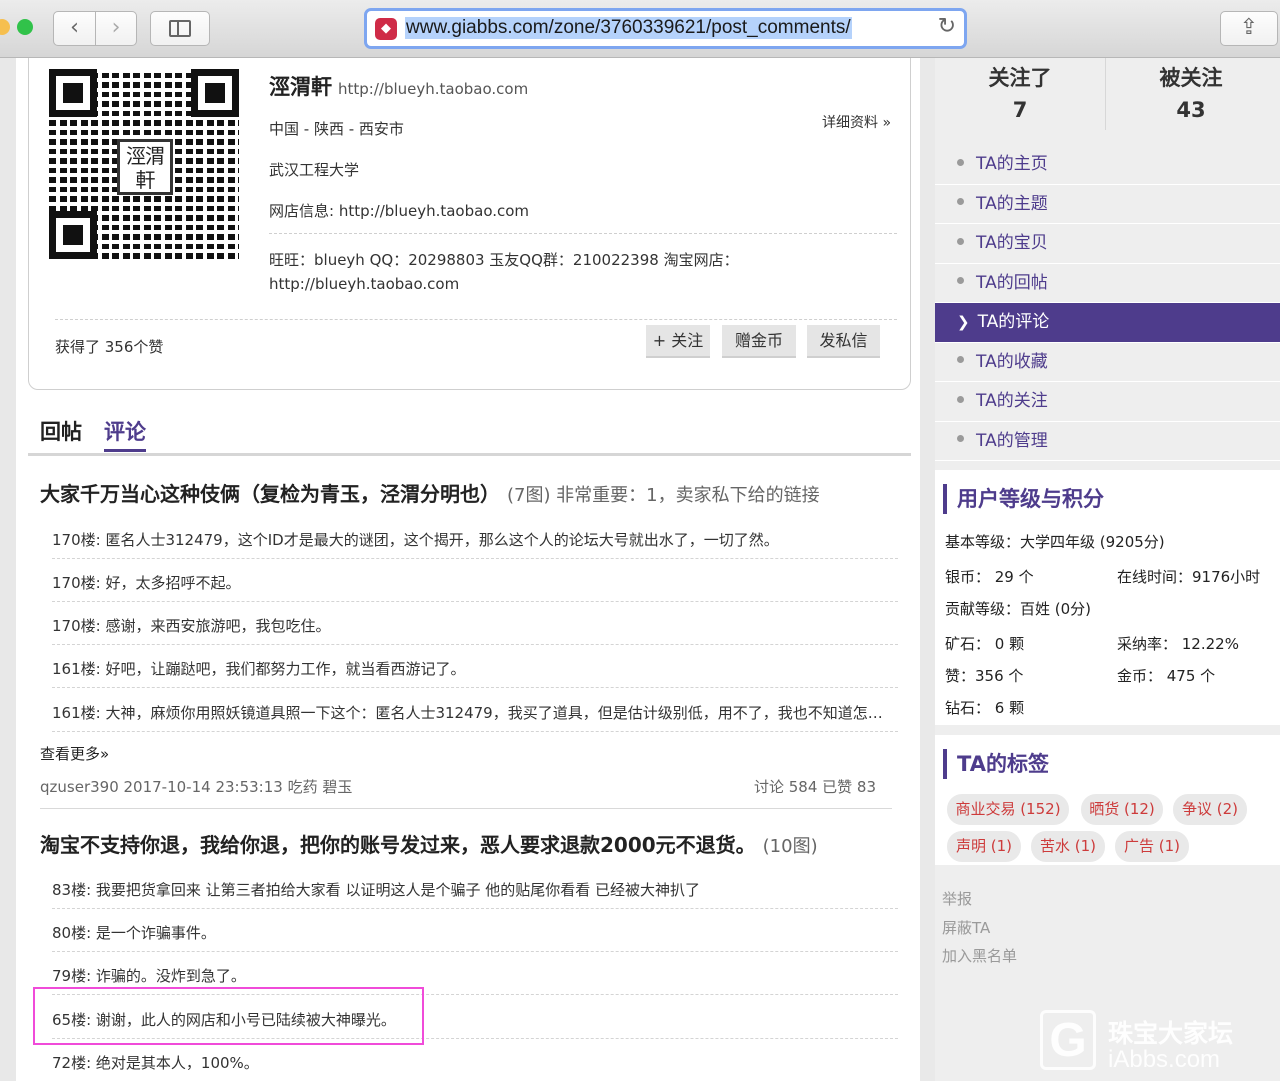  What do you see at coordinates (228, 1016) in the screenshot?
I see `highlight-box` at bounding box center [228, 1016].